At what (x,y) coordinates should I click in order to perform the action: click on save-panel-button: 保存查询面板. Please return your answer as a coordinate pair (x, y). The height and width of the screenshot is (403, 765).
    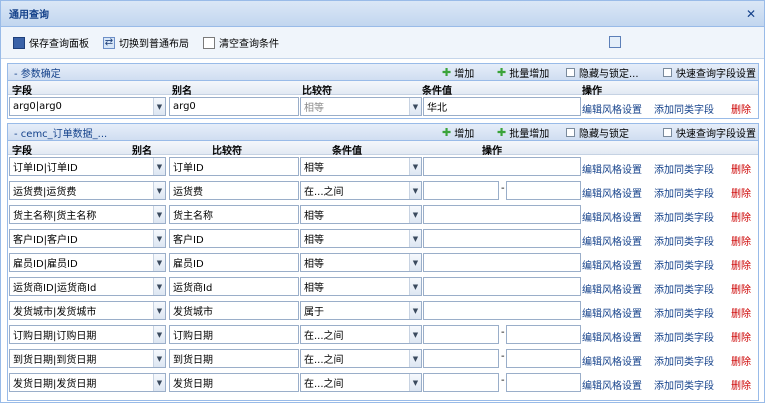
    Looking at the image, I should click on (51, 42).